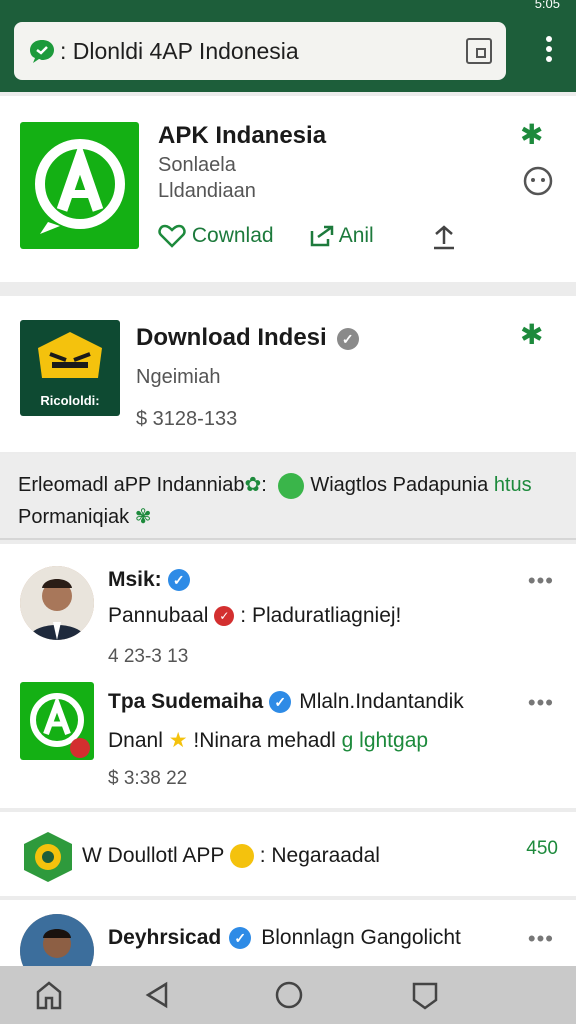 The width and height of the screenshot is (576, 1024). What do you see at coordinates (399, 485) in the screenshot?
I see `banner-text-c: Wiagtlos Padapunia` at bounding box center [399, 485].